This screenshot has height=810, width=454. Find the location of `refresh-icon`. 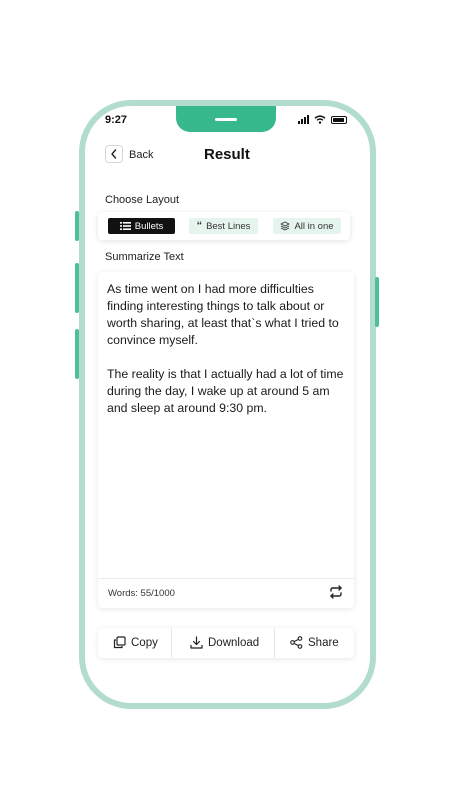

refresh-icon is located at coordinates (336, 592).